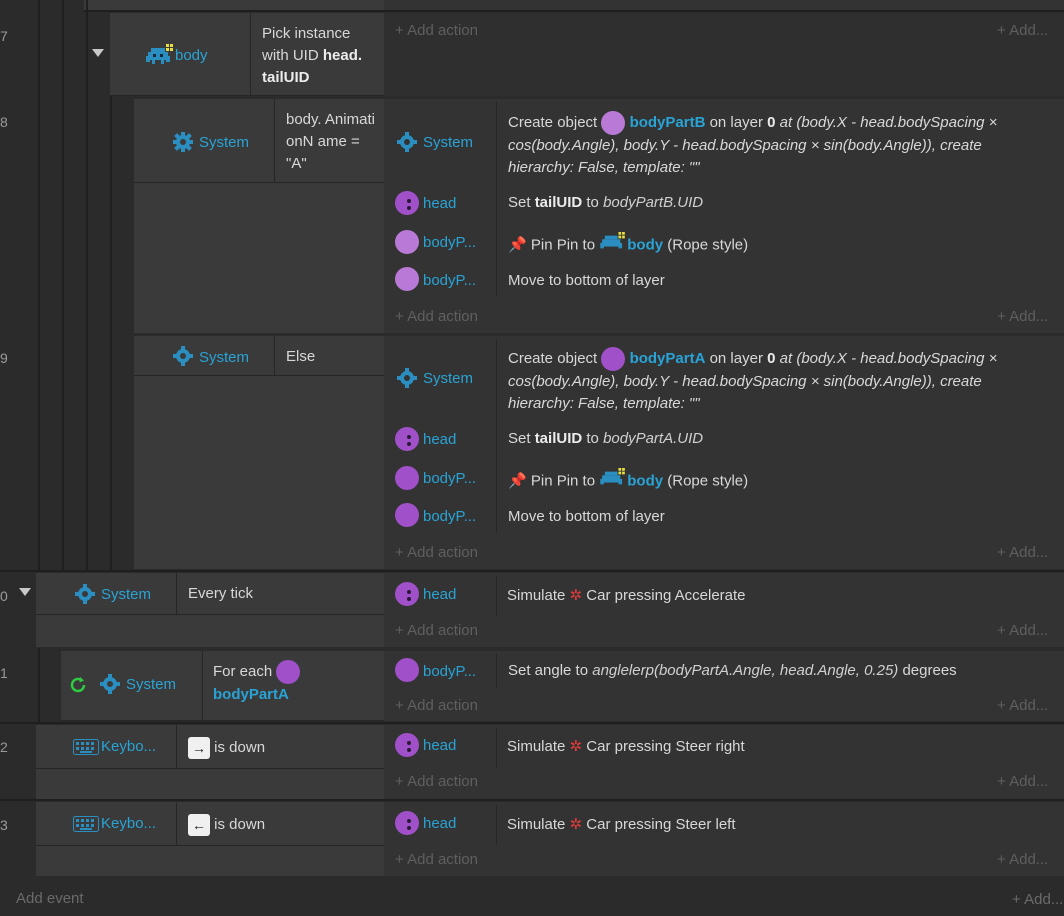 This screenshot has height=916, width=1064. I want to click on action-text-simulate: Simulate ✲ Car pressing Accelerate, so click(626, 596).